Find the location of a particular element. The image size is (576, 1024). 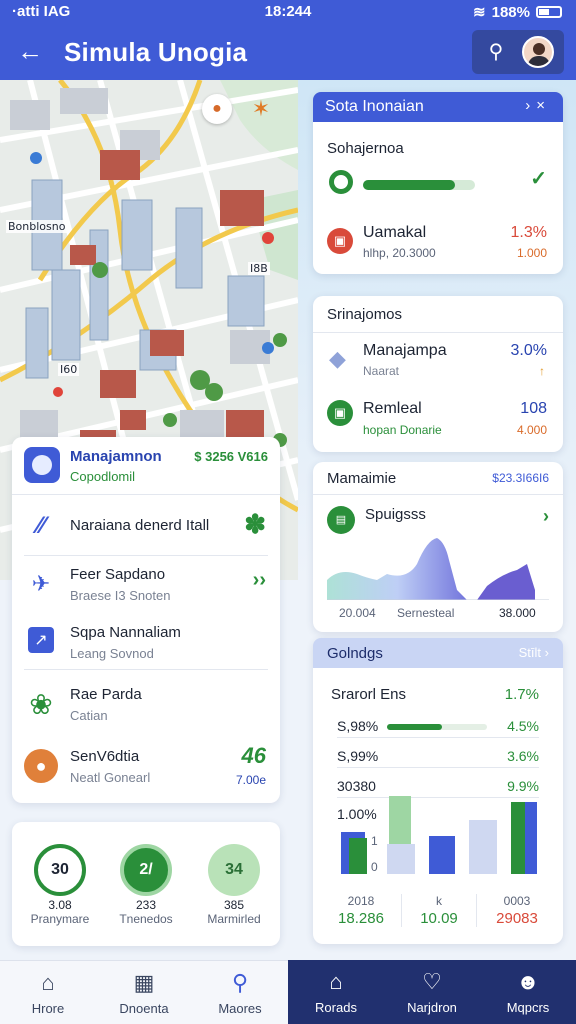

chevron-right-icon: ›› is located at coordinates (259, 580).